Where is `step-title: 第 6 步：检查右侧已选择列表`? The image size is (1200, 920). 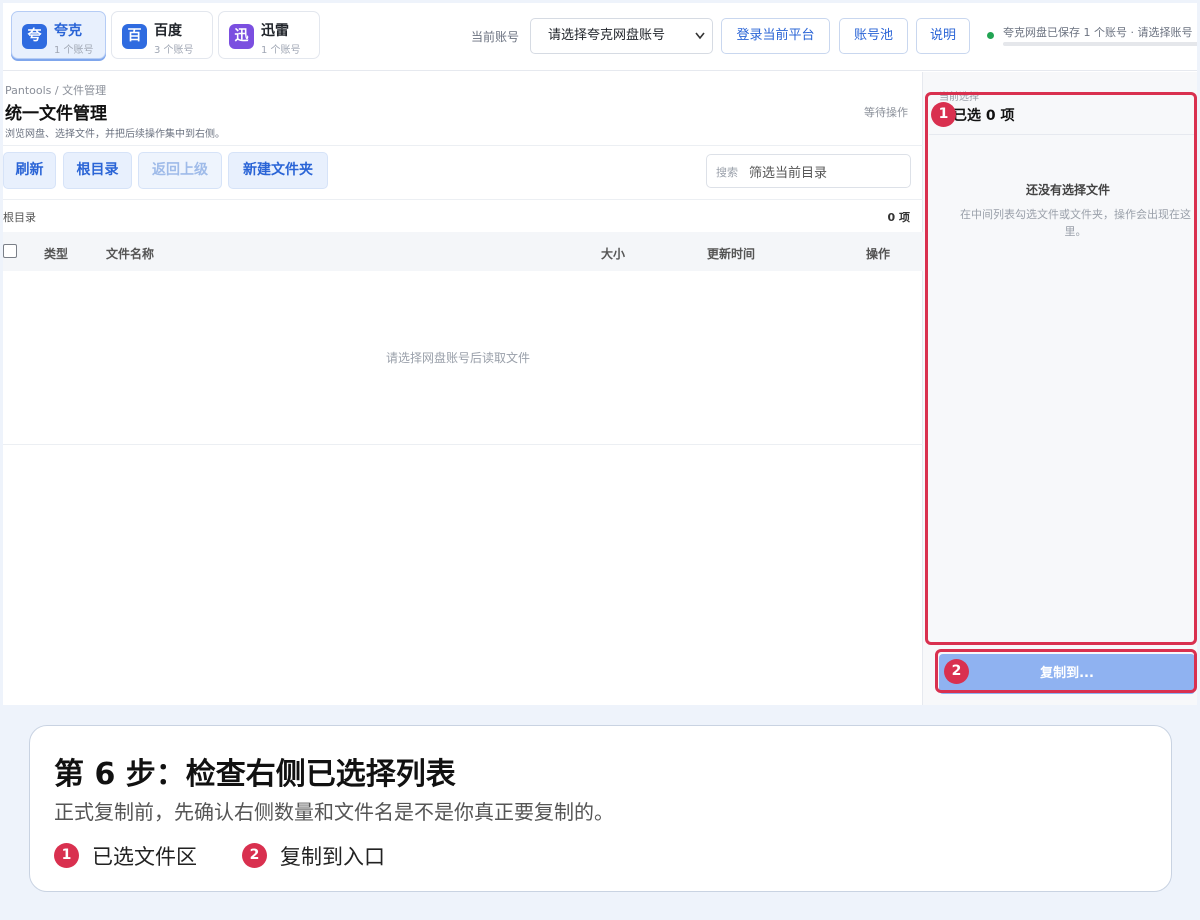
step-title: 第 6 步：检查右侧已选择列表 is located at coordinates (255, 774).